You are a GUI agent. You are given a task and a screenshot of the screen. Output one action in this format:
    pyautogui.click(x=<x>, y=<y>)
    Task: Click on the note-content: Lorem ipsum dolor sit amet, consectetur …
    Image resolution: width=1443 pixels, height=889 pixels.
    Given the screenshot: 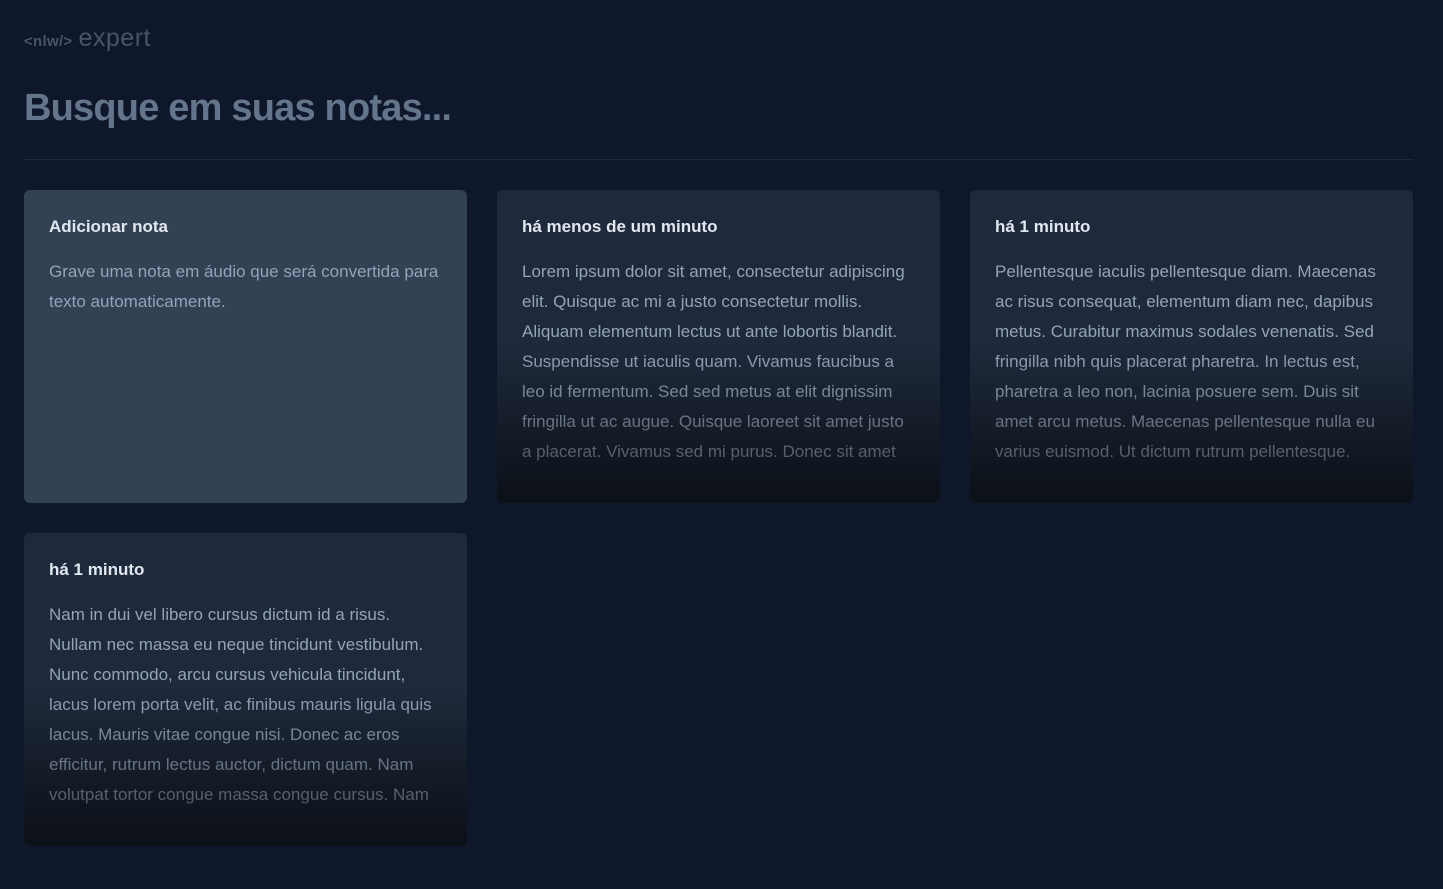 What is the action you would take?
    pyautogui.click(x=713, y=361)
    